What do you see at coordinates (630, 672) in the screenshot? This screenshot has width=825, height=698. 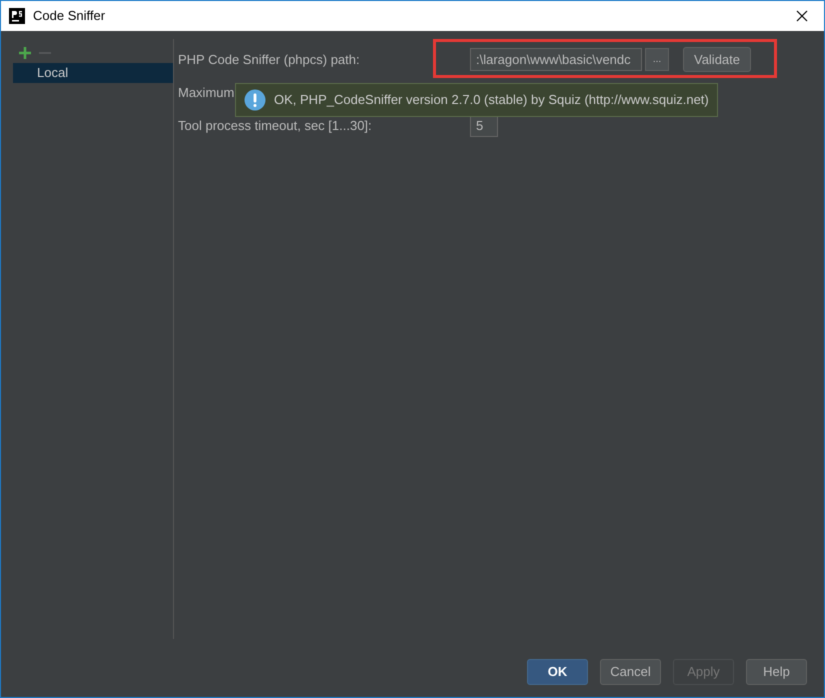 I see `dialog-button: Cancel` at bounding box center [630, 672].